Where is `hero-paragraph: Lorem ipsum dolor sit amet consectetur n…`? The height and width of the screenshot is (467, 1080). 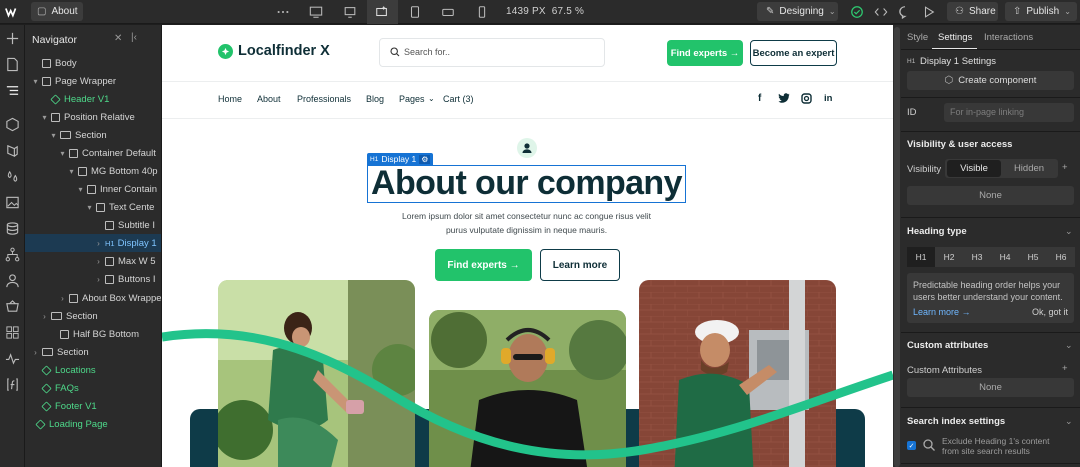
hero-paragraph: Lorem ipsum dolor sit amet consectetur n… is located at coordinates (526, 223).